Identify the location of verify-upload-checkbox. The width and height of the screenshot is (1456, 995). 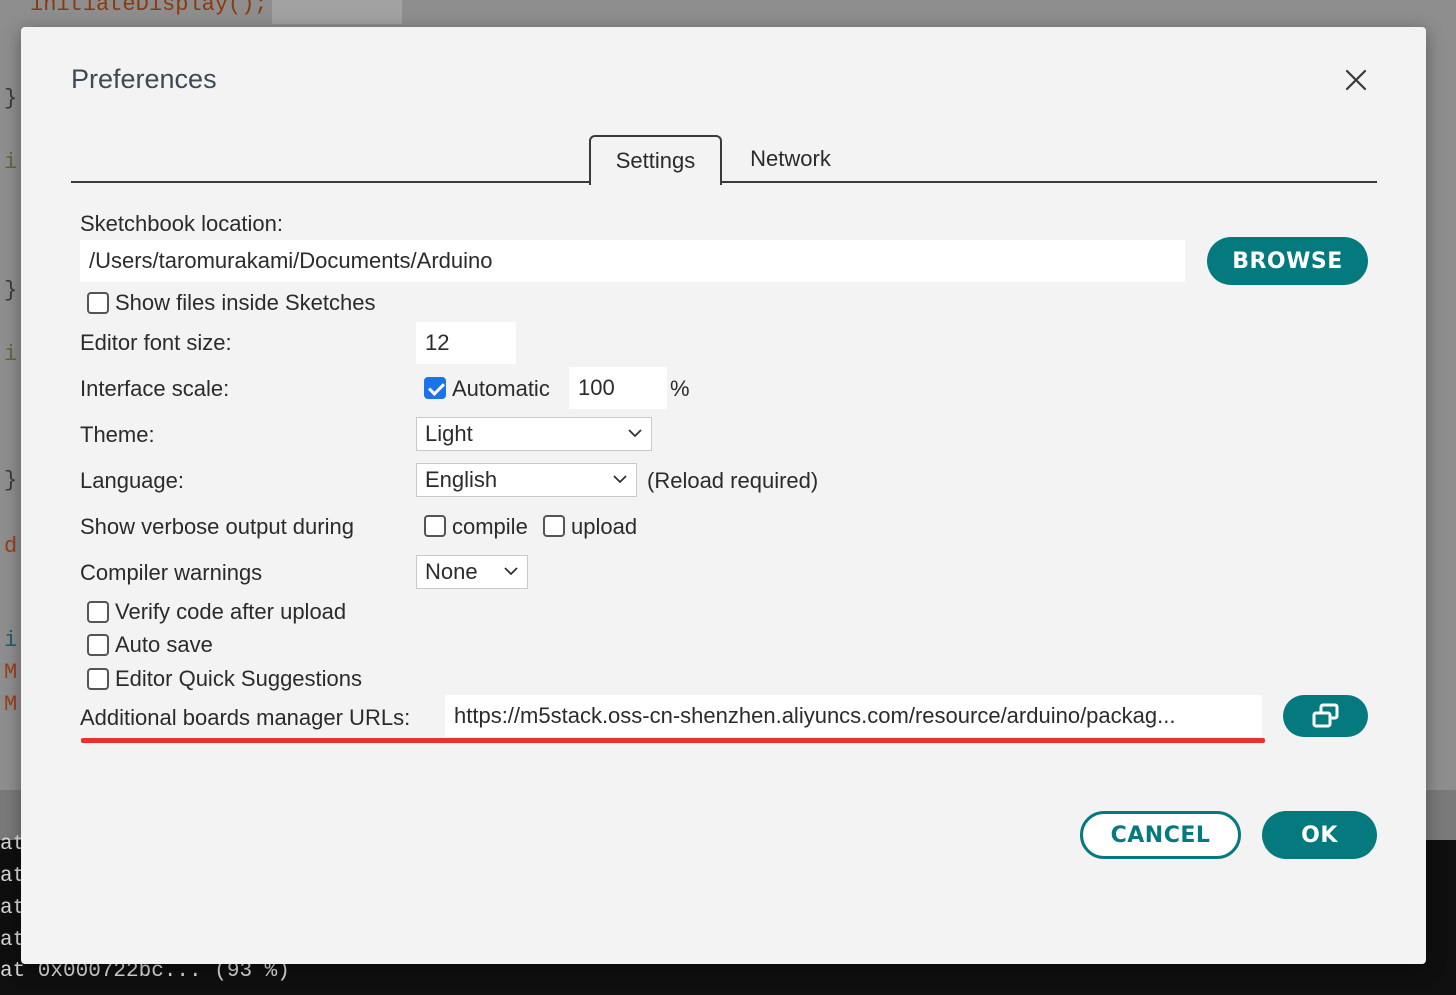
(98, 612).